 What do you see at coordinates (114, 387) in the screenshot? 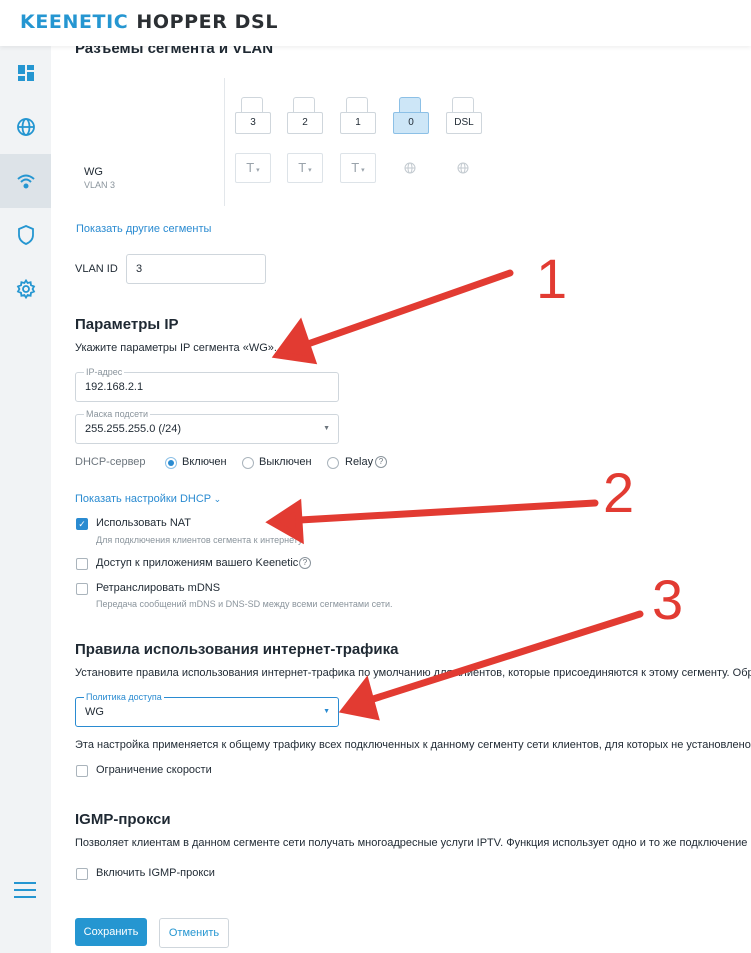
I see `ip-address-value: 192.168.2.1` at bounding box center [114, 387].